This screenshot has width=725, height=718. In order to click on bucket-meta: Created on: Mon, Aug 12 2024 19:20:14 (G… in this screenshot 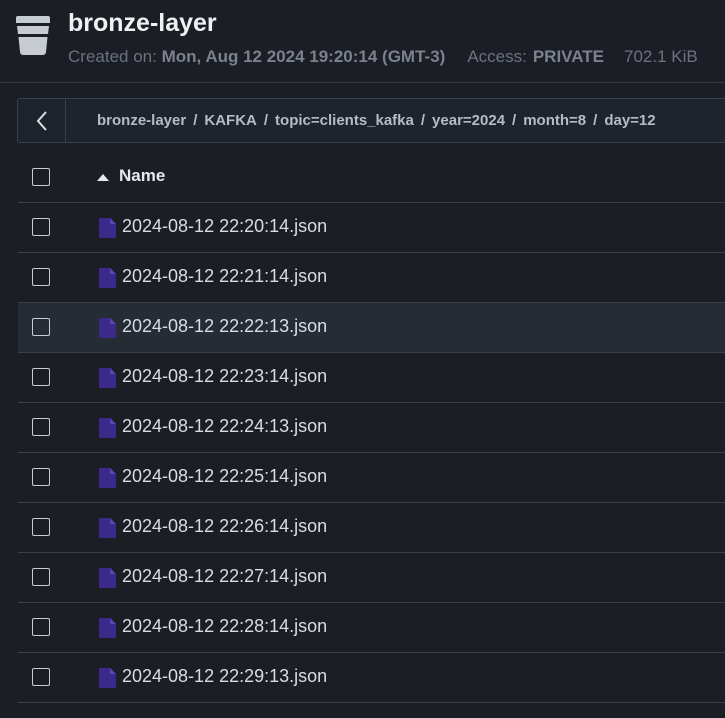, I will do `click(383, 57)`.